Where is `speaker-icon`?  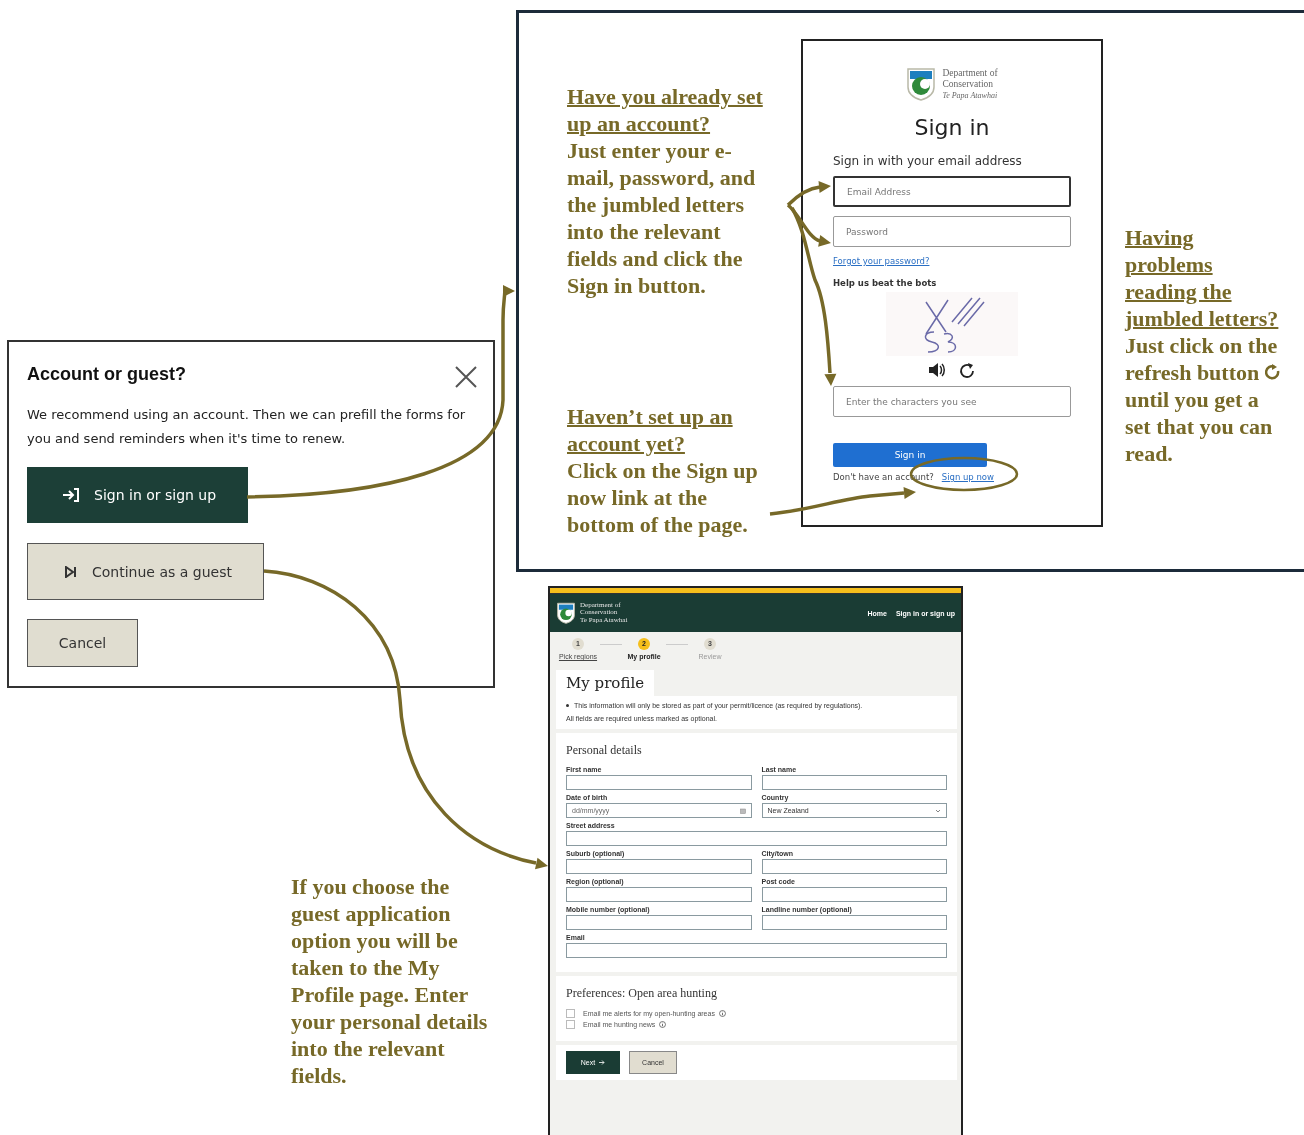 speaker-icon is located at coordinates (937, 370).